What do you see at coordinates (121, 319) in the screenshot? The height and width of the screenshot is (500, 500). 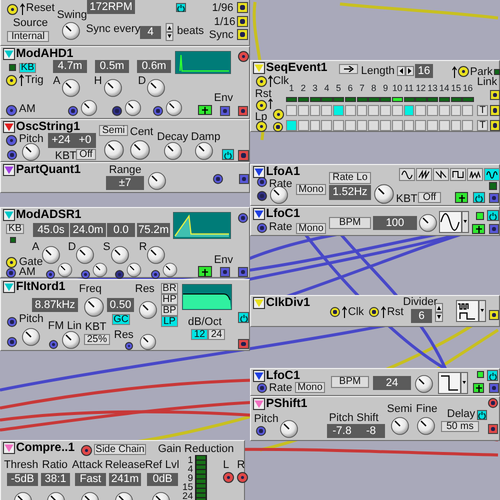 I see `toggle-button: GC` at bounding box center [121, 319].